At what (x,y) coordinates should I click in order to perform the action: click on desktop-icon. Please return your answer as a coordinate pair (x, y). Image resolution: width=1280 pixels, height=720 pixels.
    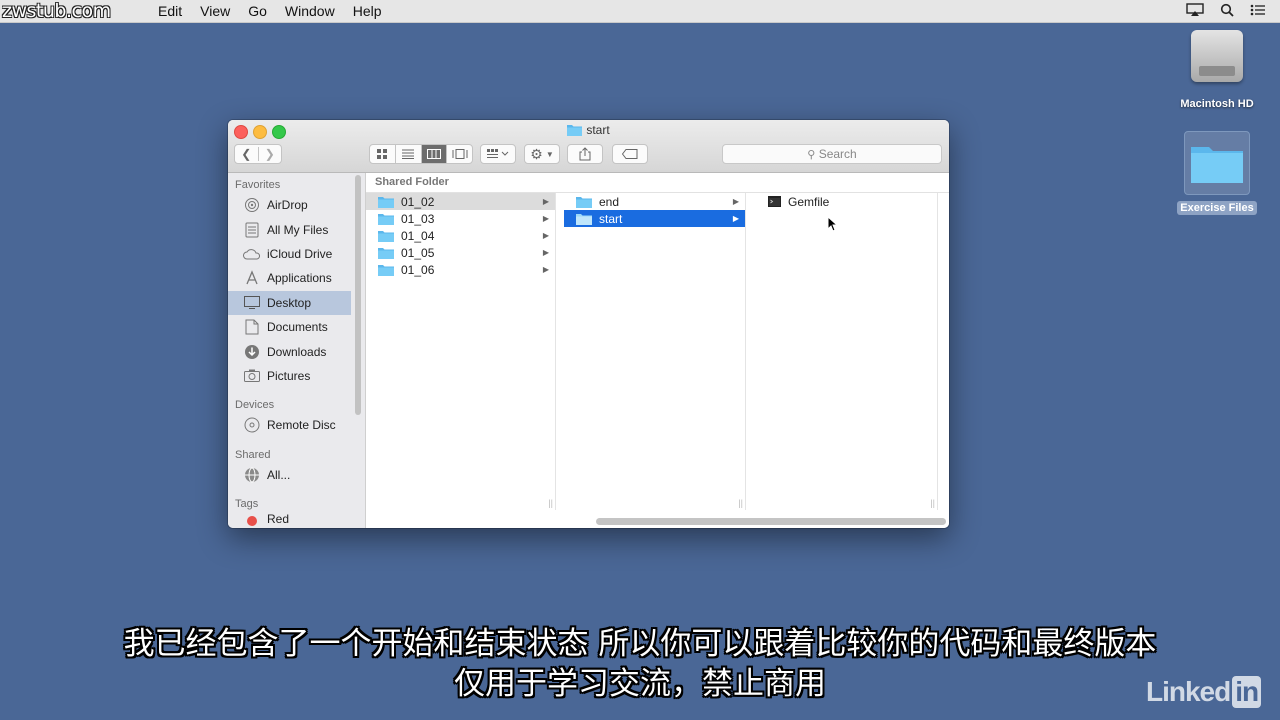
    Looking at the image, I should click on (252, 303).